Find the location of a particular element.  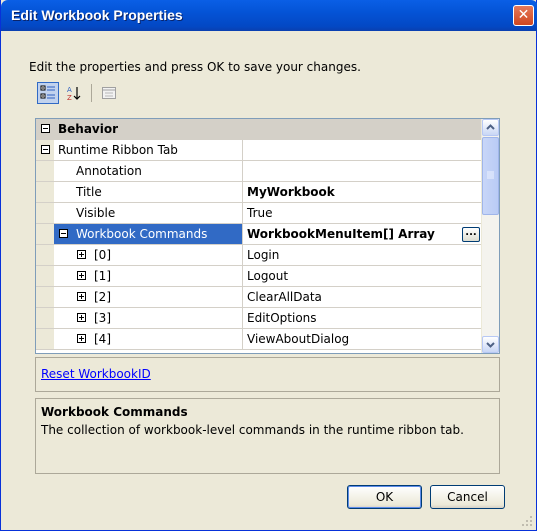

property-grid-toolbar: A Z is located at coordinates (78, 93).